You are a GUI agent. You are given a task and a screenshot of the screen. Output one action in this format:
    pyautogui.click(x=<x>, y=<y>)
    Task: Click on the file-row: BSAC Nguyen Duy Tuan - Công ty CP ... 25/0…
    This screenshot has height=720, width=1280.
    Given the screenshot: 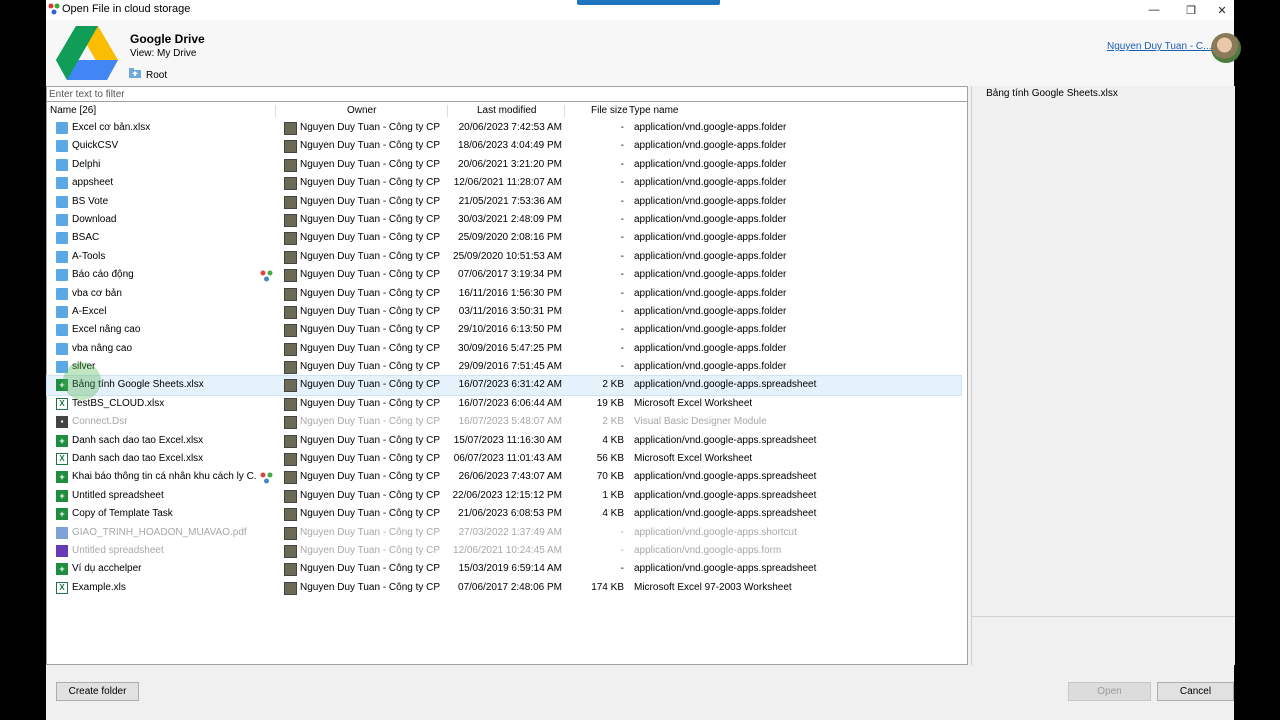 What is the action you would take?
    pyautogui.click(x=507, y=238)
    